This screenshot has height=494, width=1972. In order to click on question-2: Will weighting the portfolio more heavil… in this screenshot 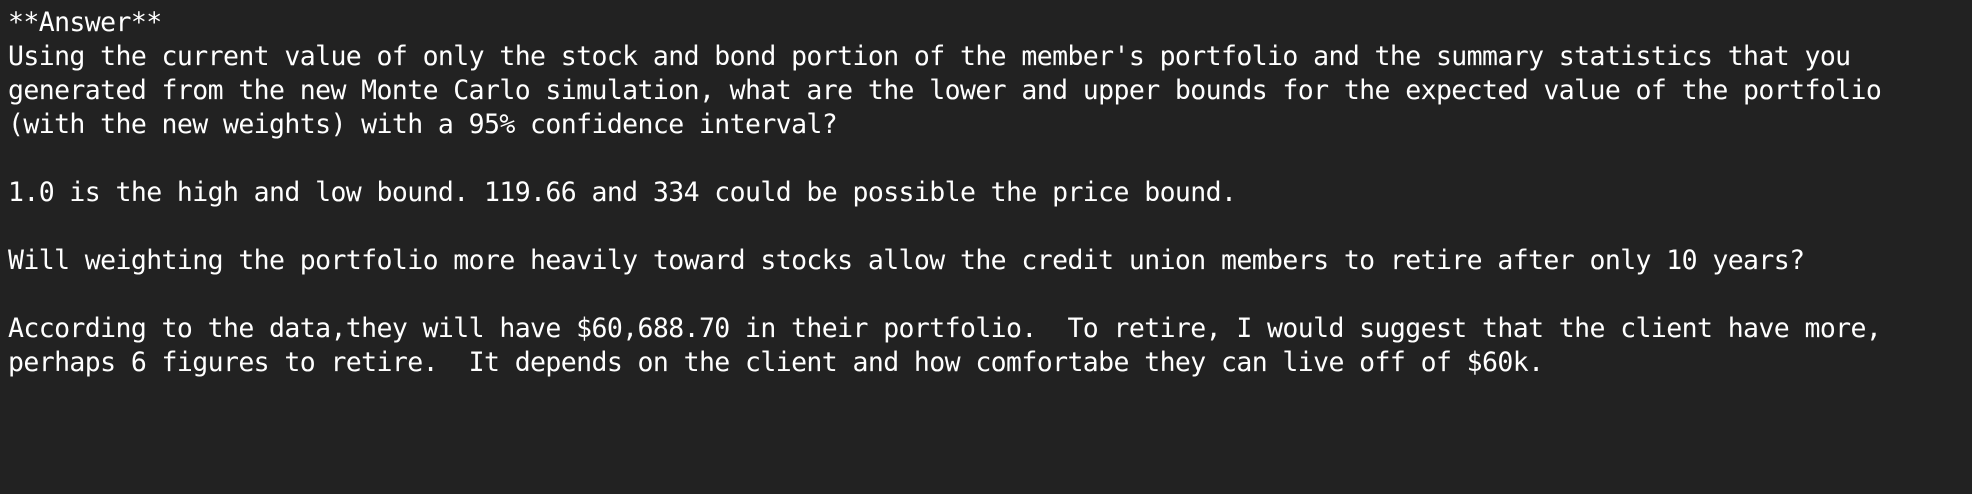, I will do `click(906, 260)`.